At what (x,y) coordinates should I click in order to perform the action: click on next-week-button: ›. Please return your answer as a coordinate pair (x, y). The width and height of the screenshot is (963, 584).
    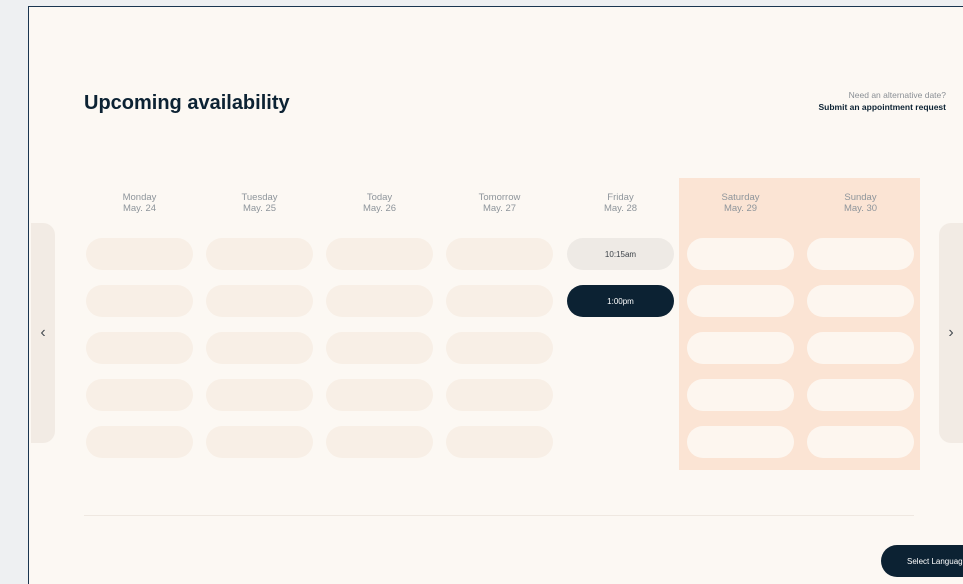
    Looking at the image, I should click on (951, 333).